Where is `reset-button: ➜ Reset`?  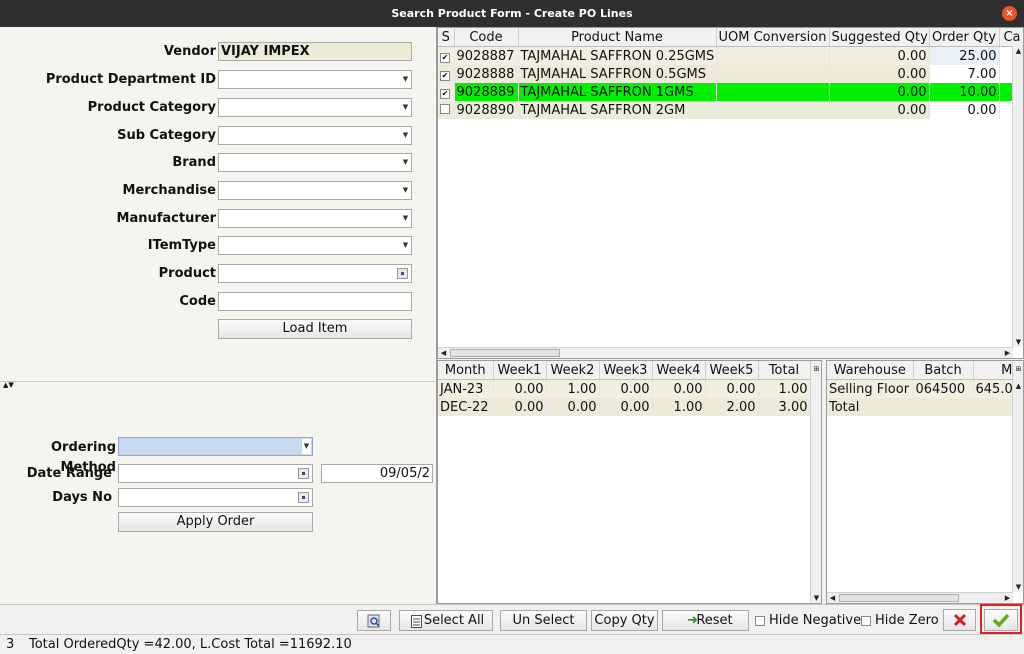
reset-button: ➜ Reset is located at coordinates (705, 620).